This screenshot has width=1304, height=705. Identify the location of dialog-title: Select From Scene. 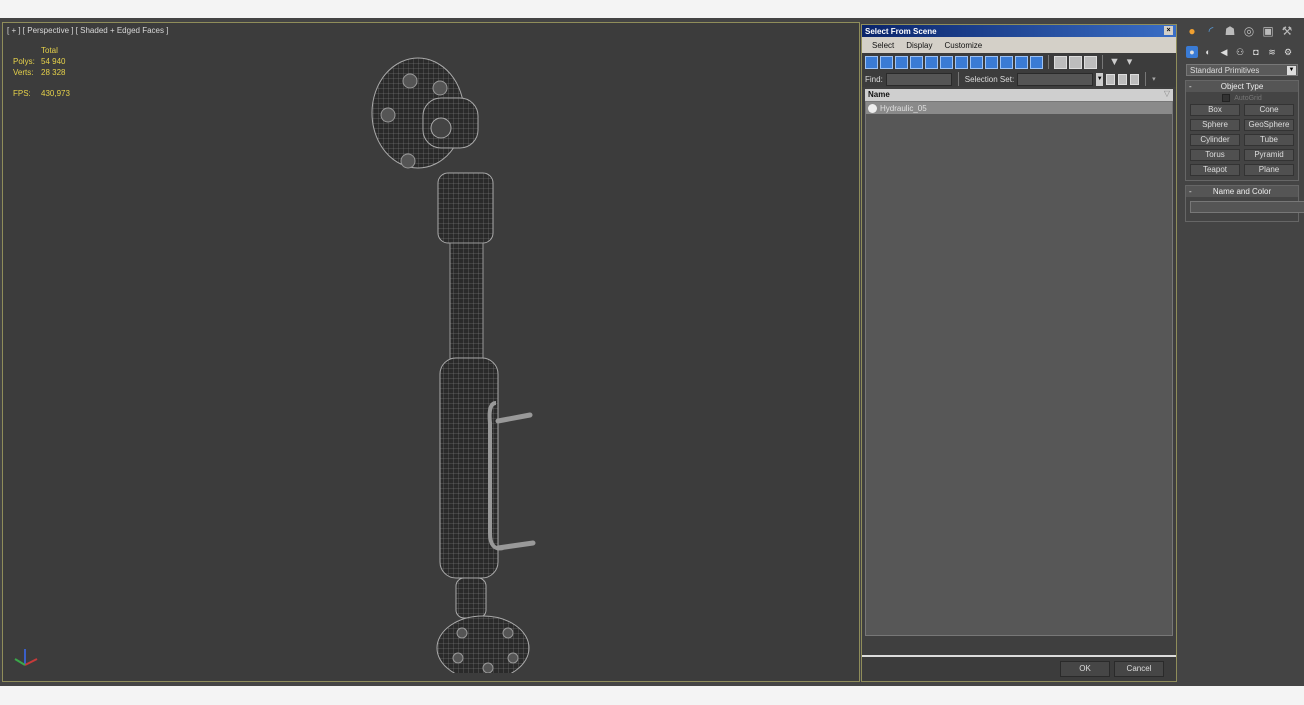
(901, 31).